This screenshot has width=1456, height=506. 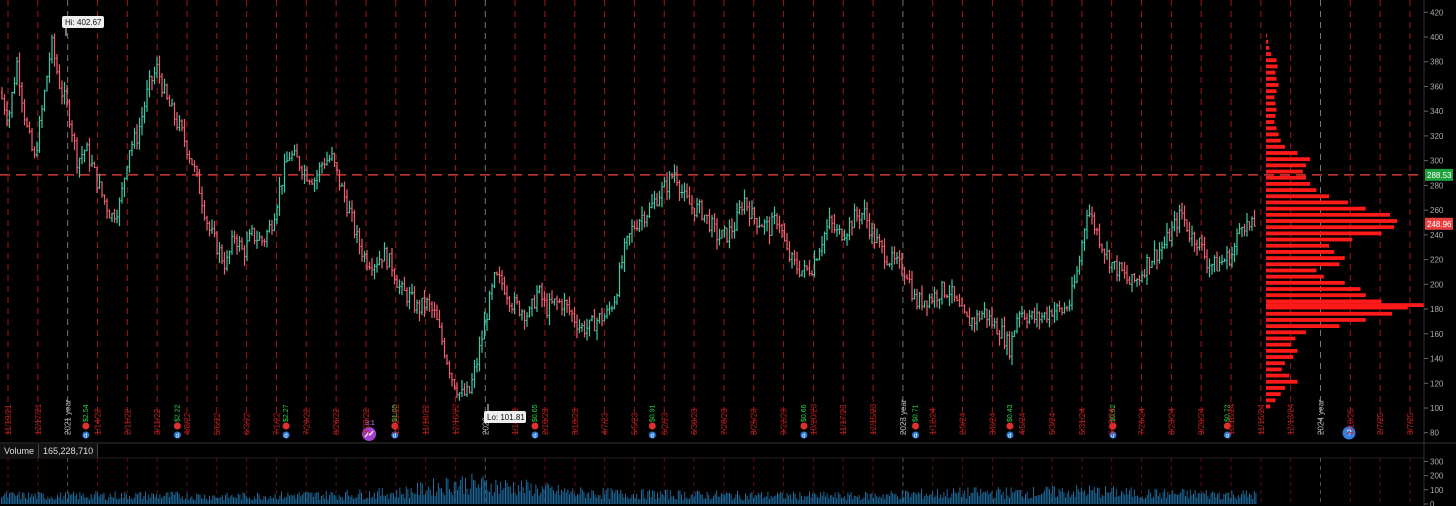 What do you see at coordinates (1010, 426) in the screenshot?
I see `earnings-icon` at bounding box center [1010, 426].